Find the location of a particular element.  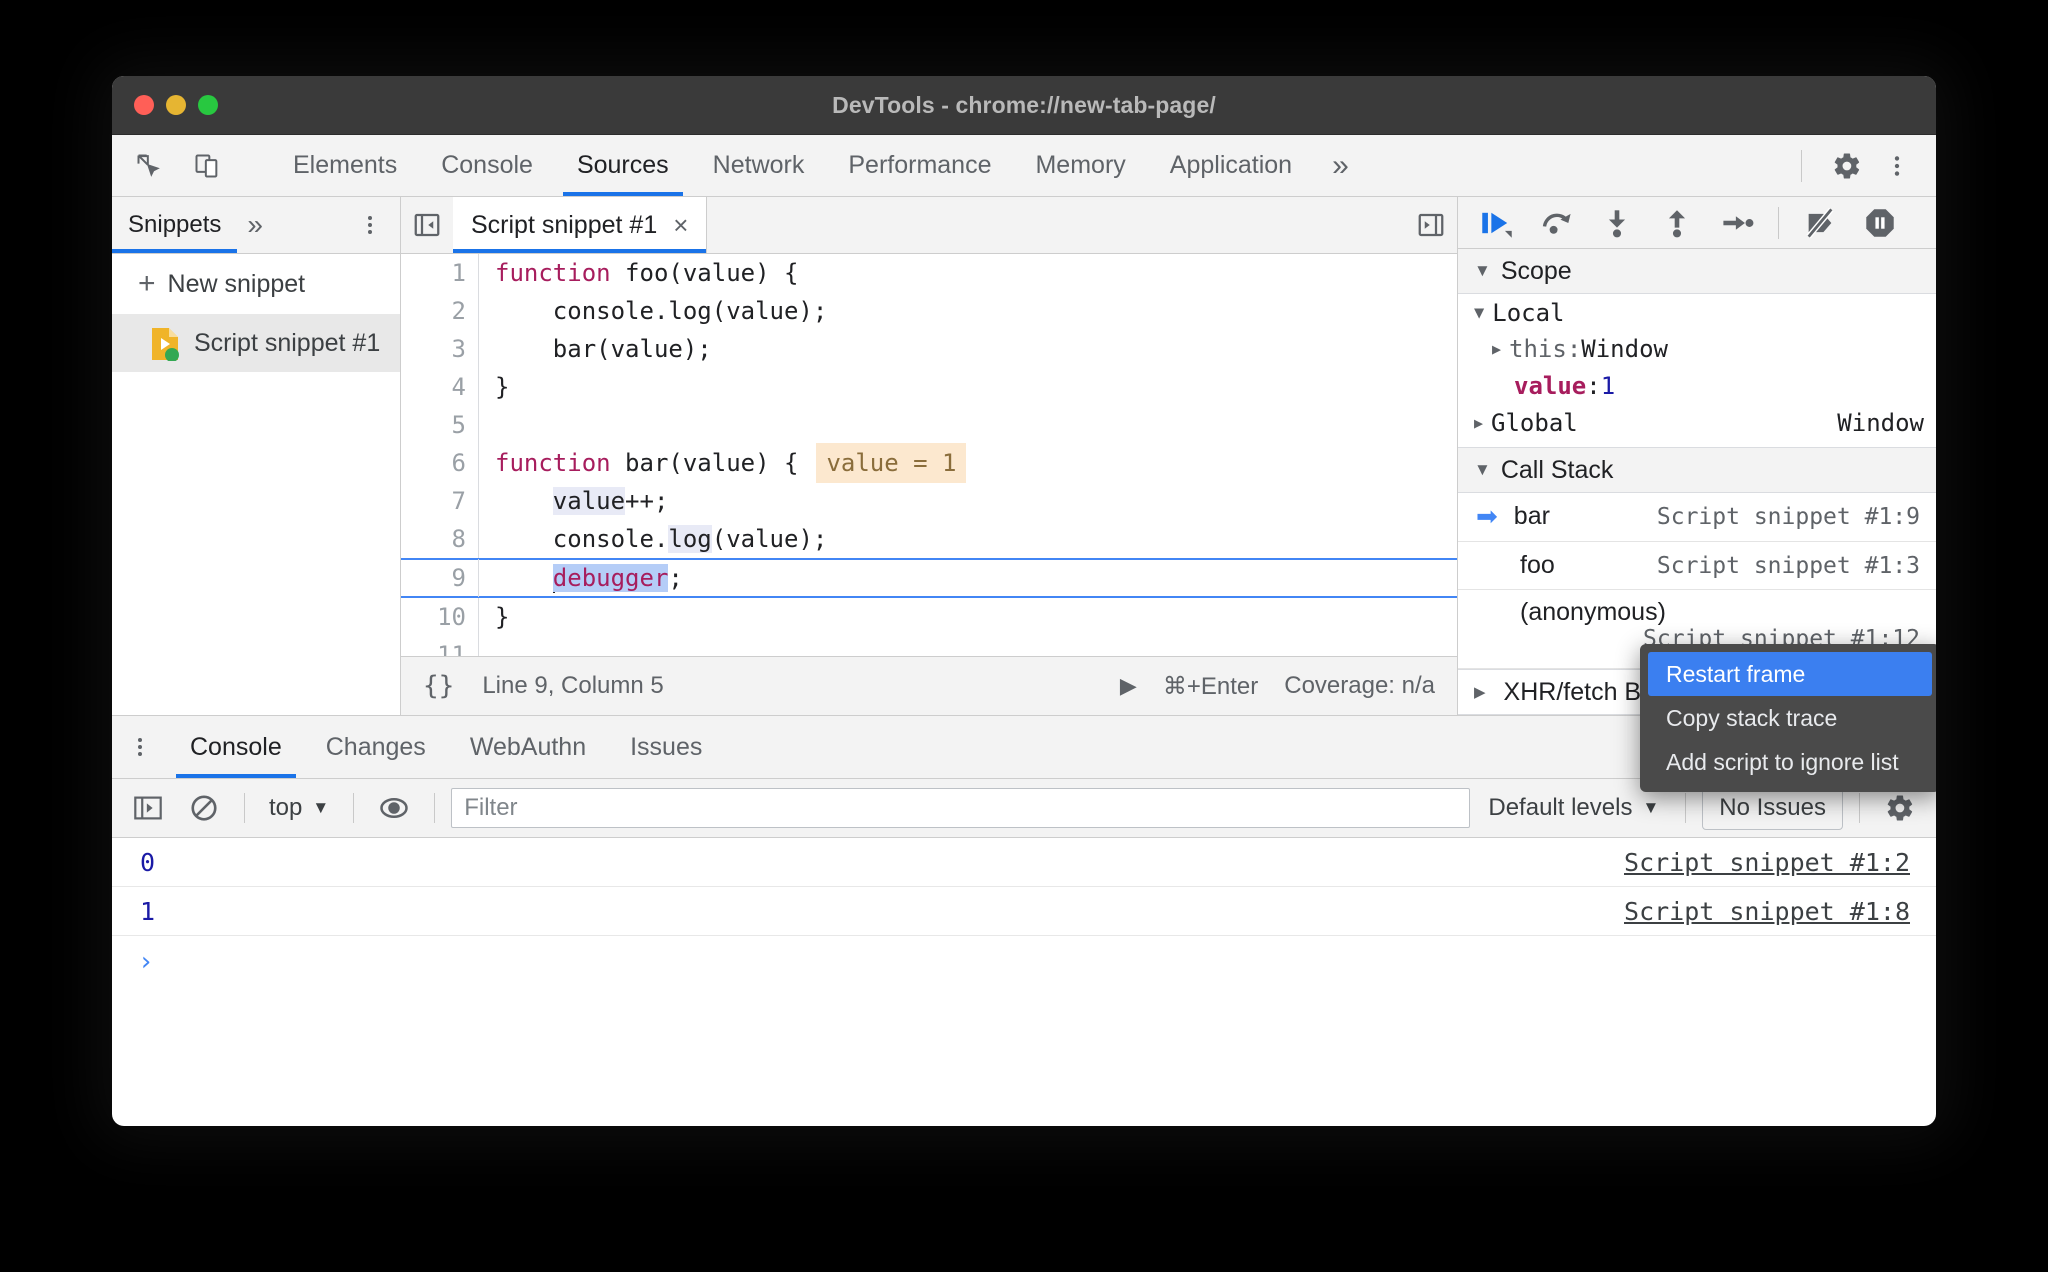

tab-snippets-label: Snippets is located at coordinates (175, 224).